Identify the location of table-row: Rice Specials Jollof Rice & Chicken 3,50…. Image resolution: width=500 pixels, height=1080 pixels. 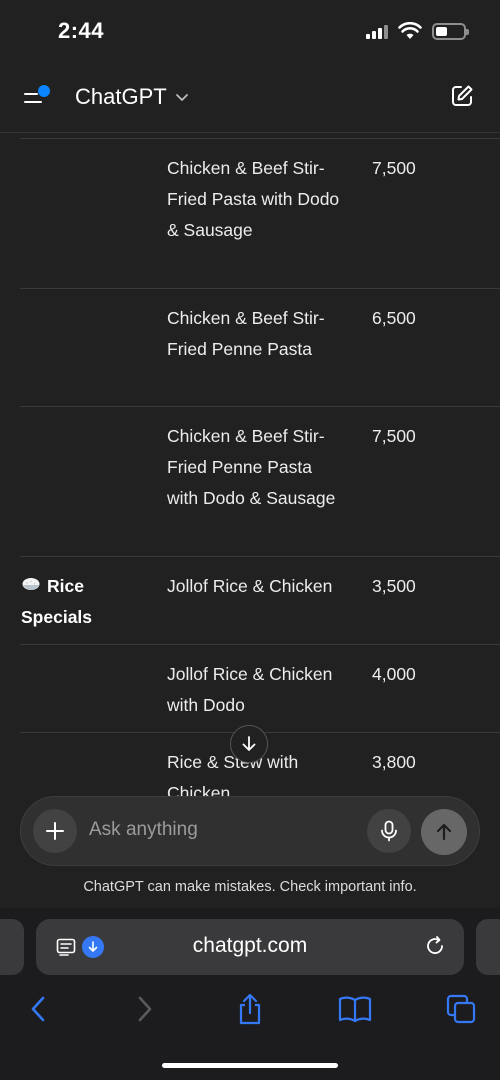
(260, 600).